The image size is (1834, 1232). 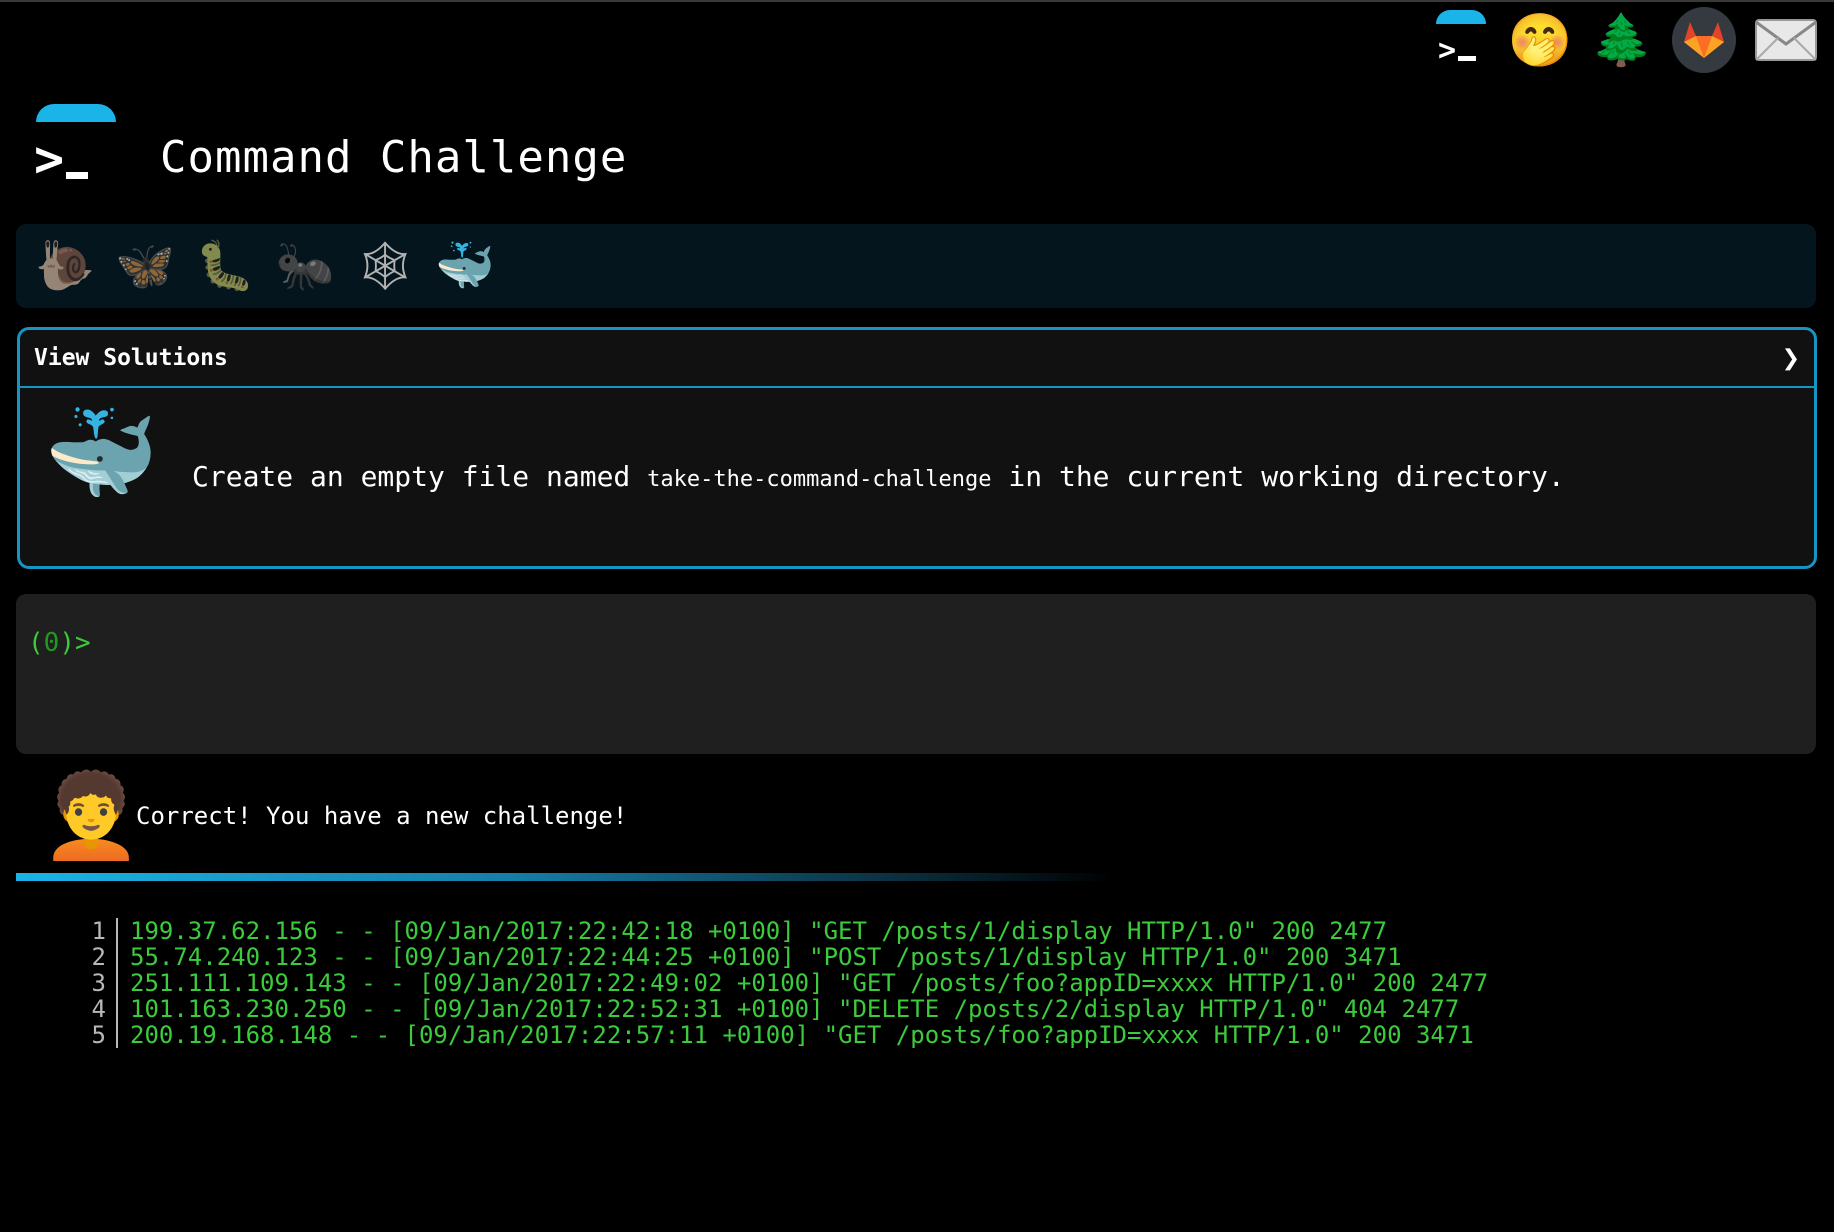 What do you see at coordinates (385, 265) in the screenshot?
I see `level-spider-web-icon: 🕸` at bounding box center [385, 265].